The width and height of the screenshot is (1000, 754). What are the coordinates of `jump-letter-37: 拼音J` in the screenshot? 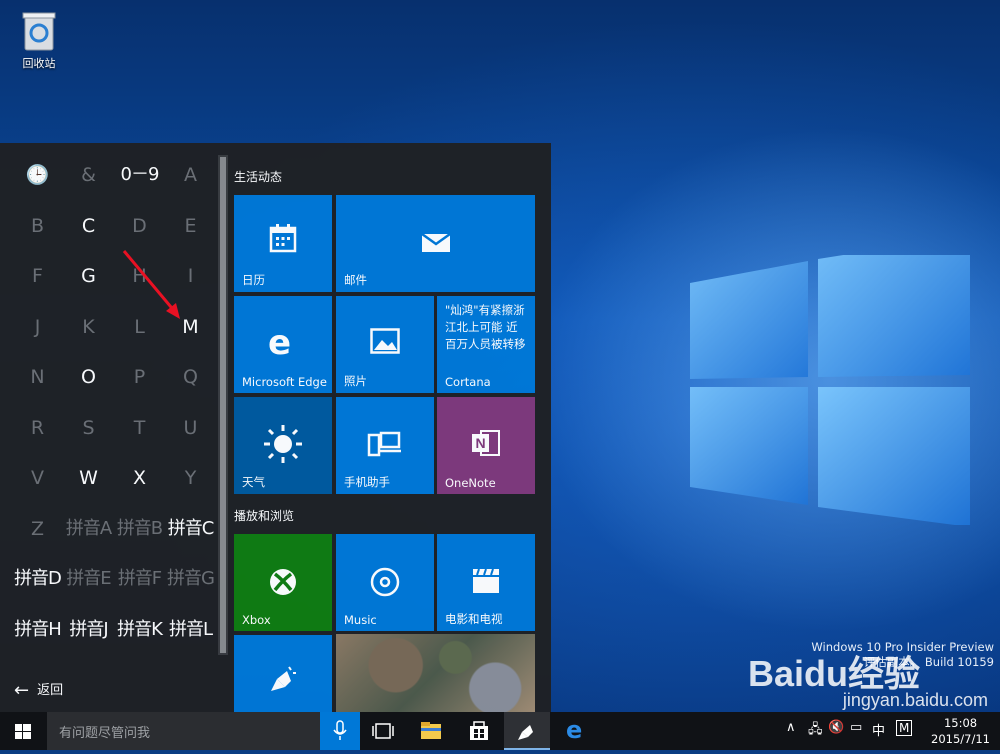 It's located at (88, 630).